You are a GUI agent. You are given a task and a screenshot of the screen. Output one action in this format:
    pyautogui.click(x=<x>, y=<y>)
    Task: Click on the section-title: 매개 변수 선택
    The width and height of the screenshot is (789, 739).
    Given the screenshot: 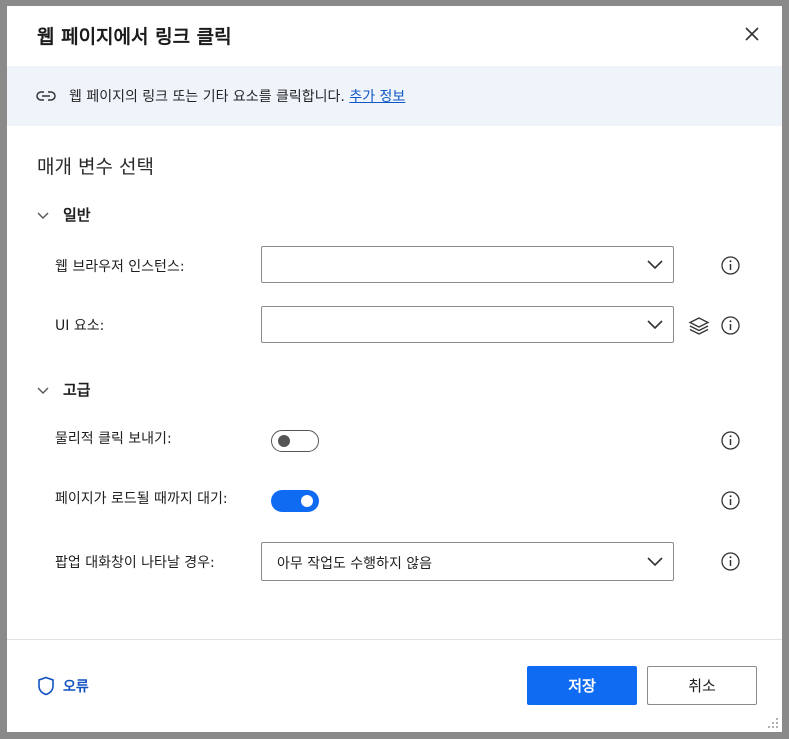 What is the action you would take?
    pyautogui.click(x=95, y=167)
    